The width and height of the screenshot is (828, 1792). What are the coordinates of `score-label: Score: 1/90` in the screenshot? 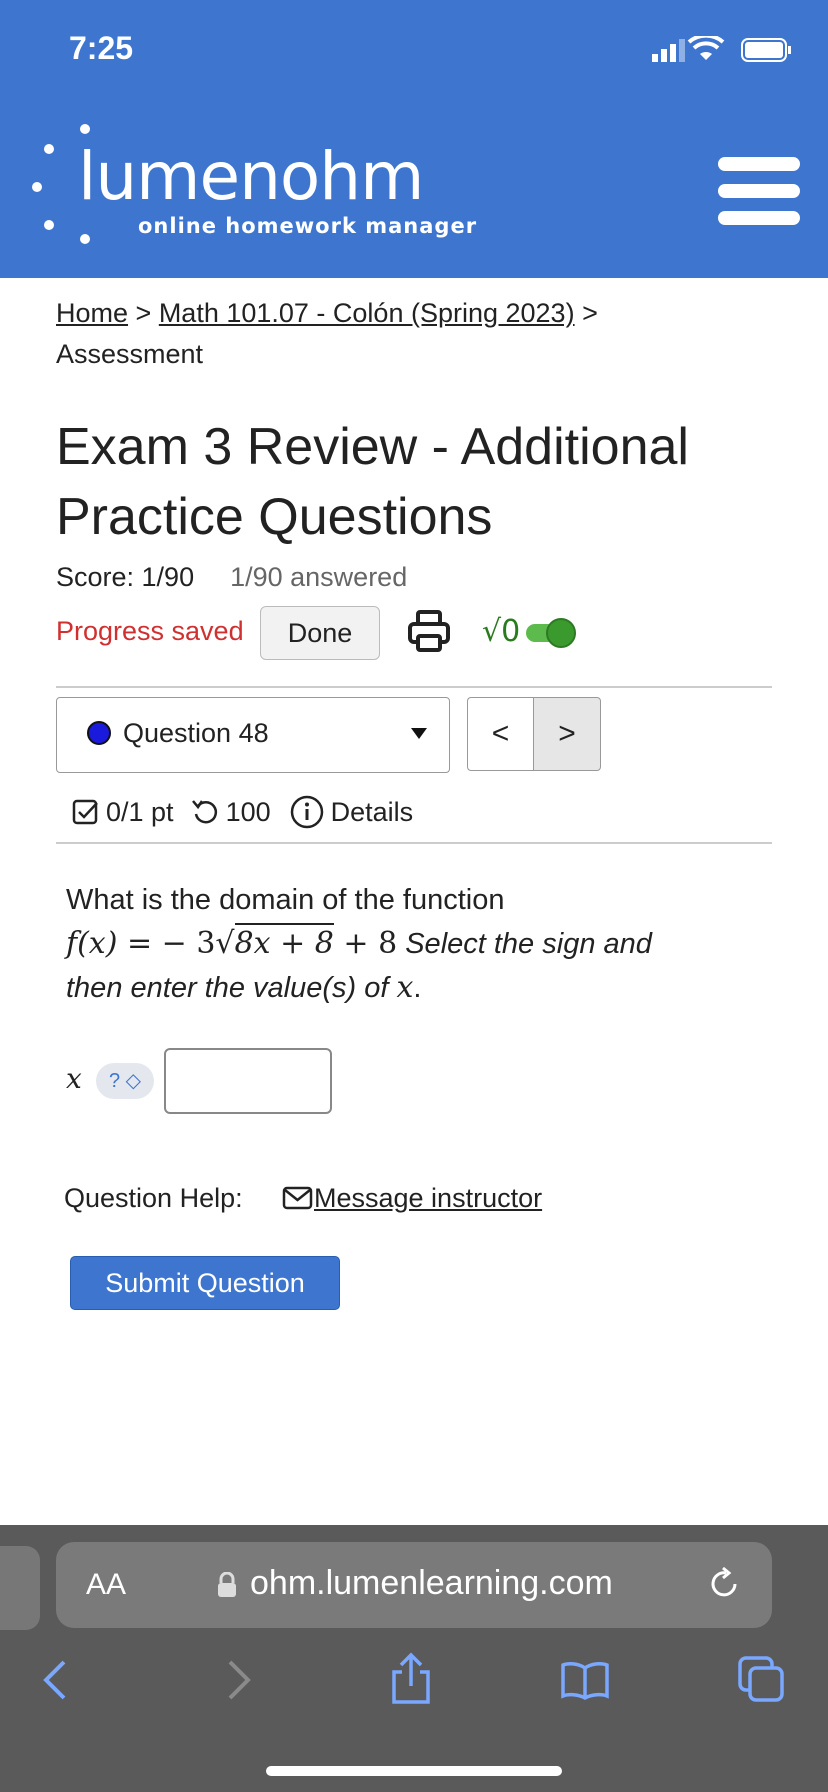 It's located at (125, 577).